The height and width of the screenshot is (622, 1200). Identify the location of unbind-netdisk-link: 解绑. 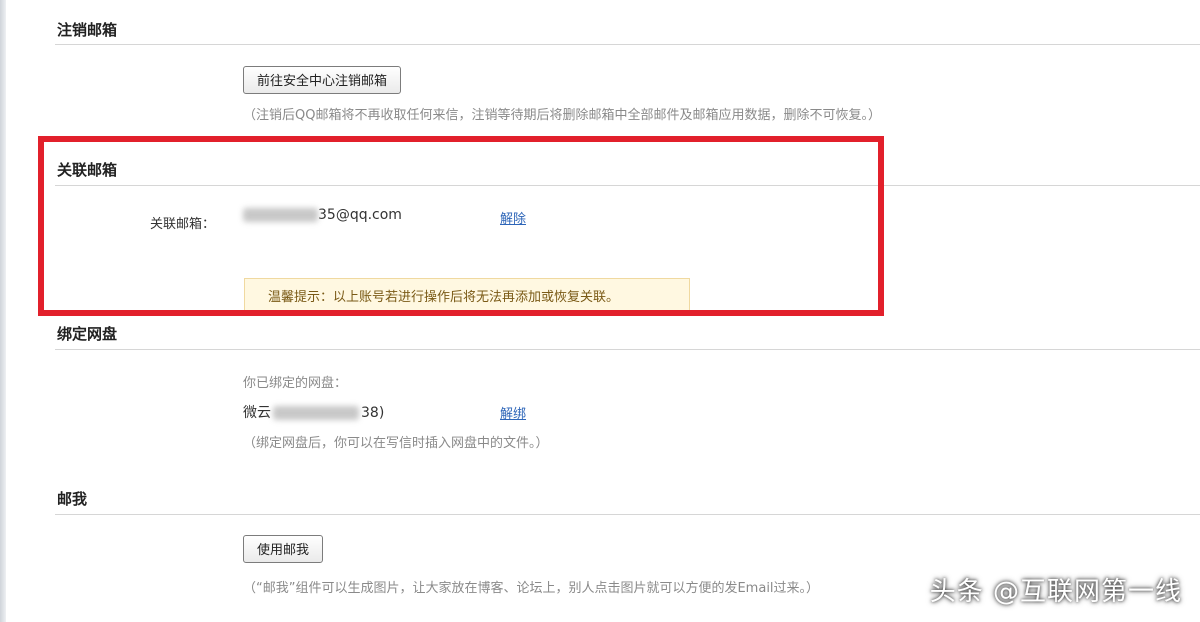
(513, 412).